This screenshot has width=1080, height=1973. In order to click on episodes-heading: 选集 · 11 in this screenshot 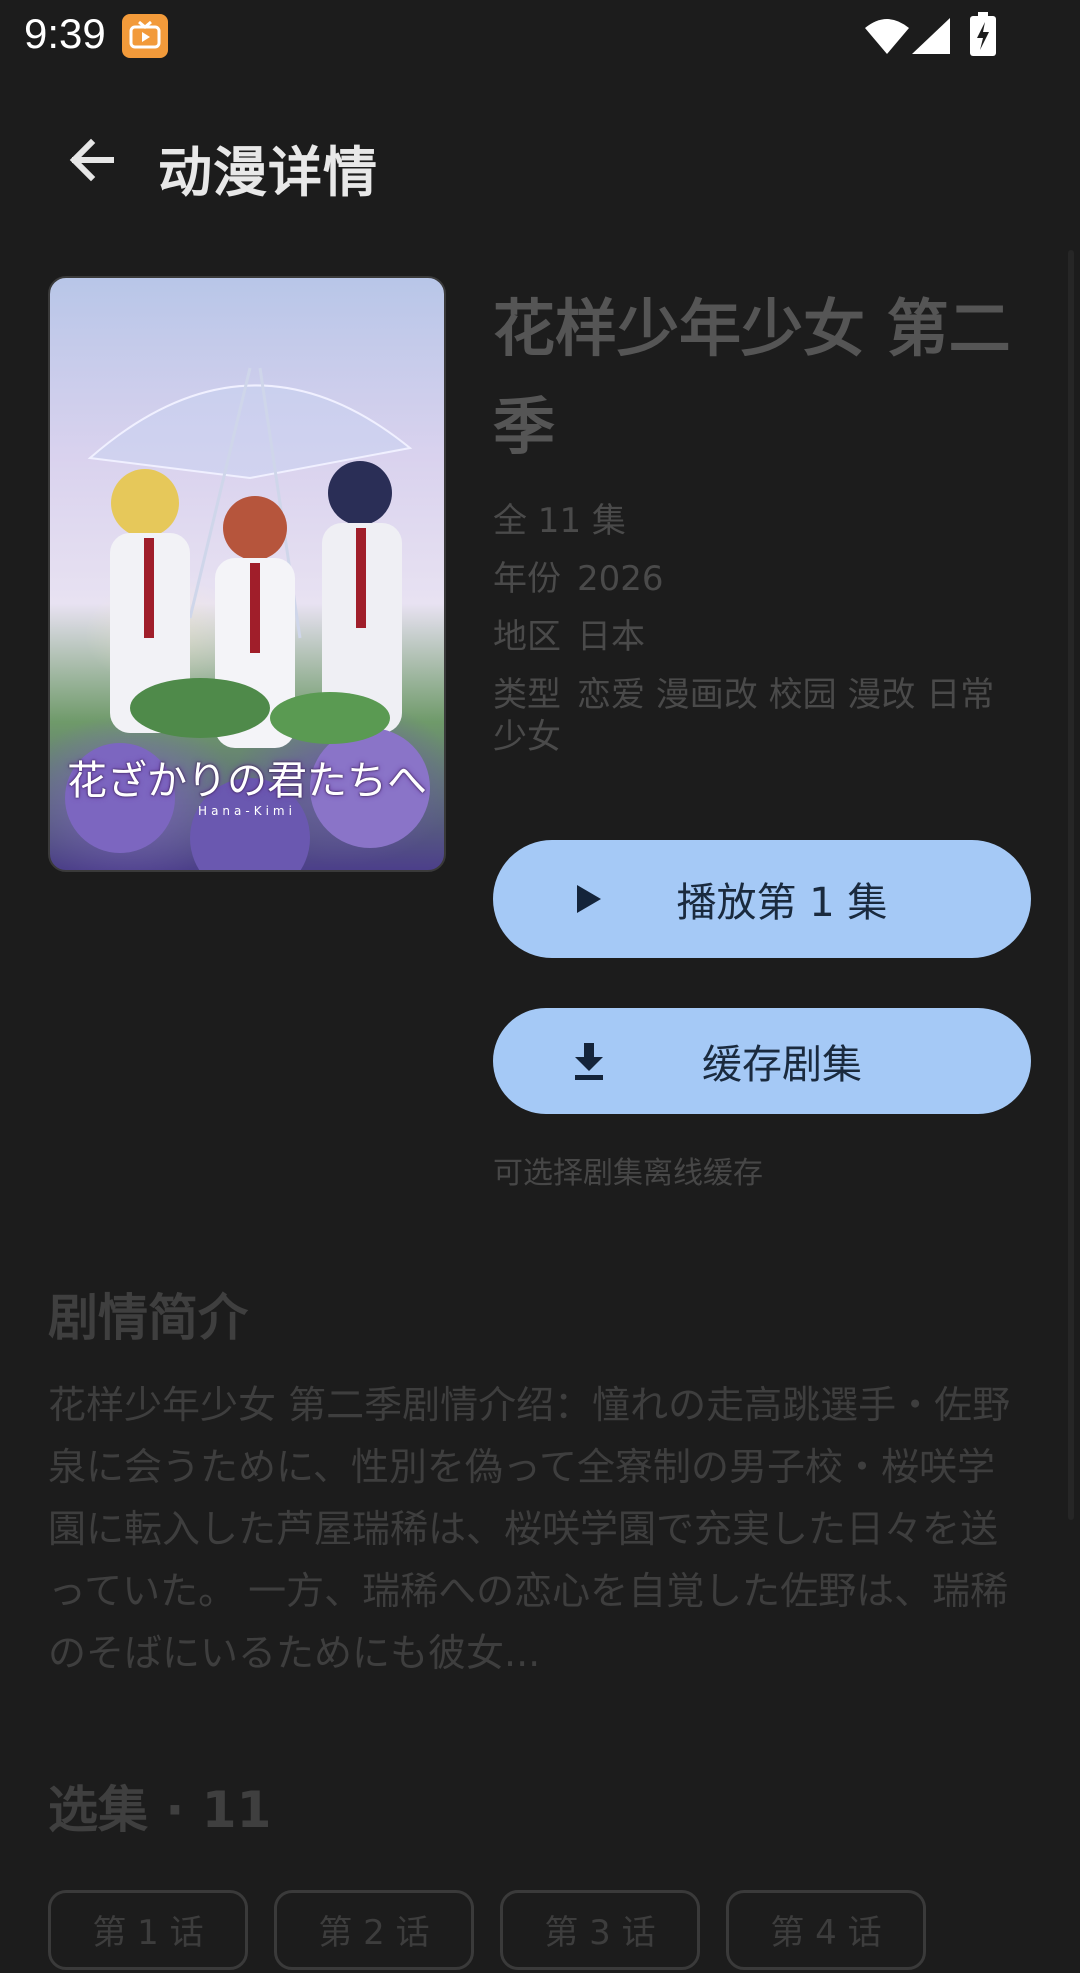, I will do `click(160, 1810)`.